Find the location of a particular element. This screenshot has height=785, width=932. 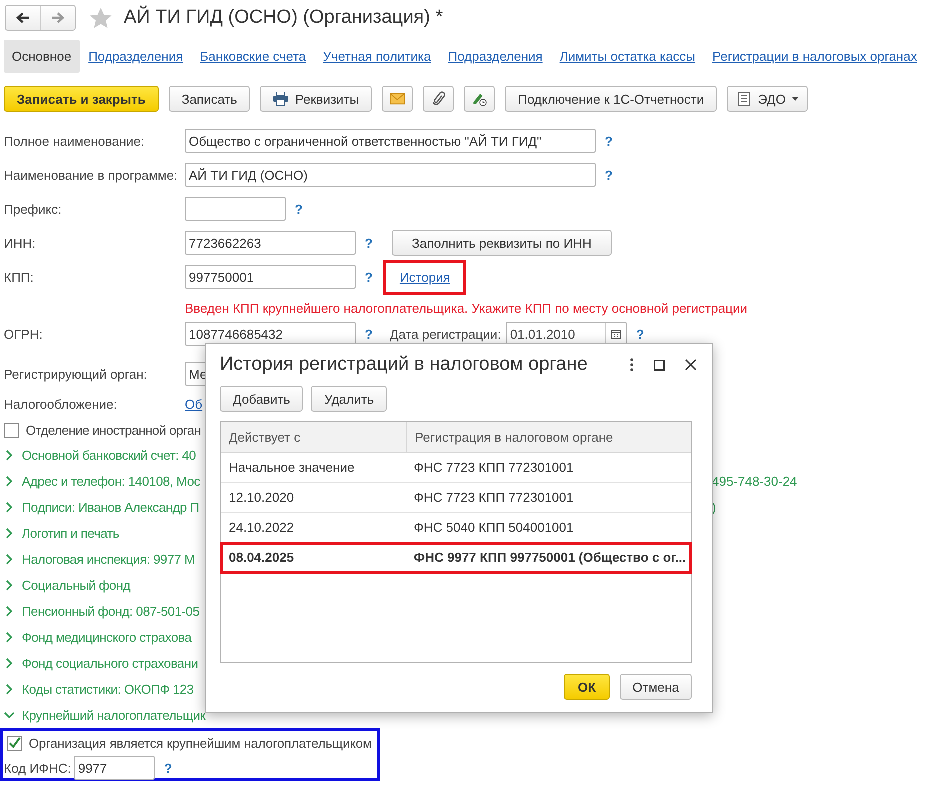

input-field: 997750001 is located at coordinates (270, 277).